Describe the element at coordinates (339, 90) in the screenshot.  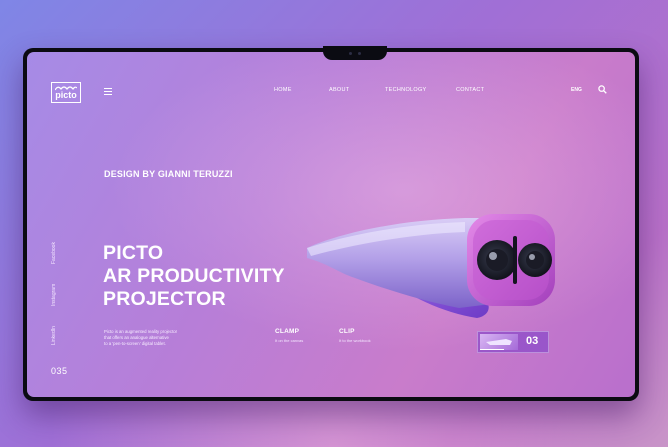
I see `nav-about: ABOUT` at that location.